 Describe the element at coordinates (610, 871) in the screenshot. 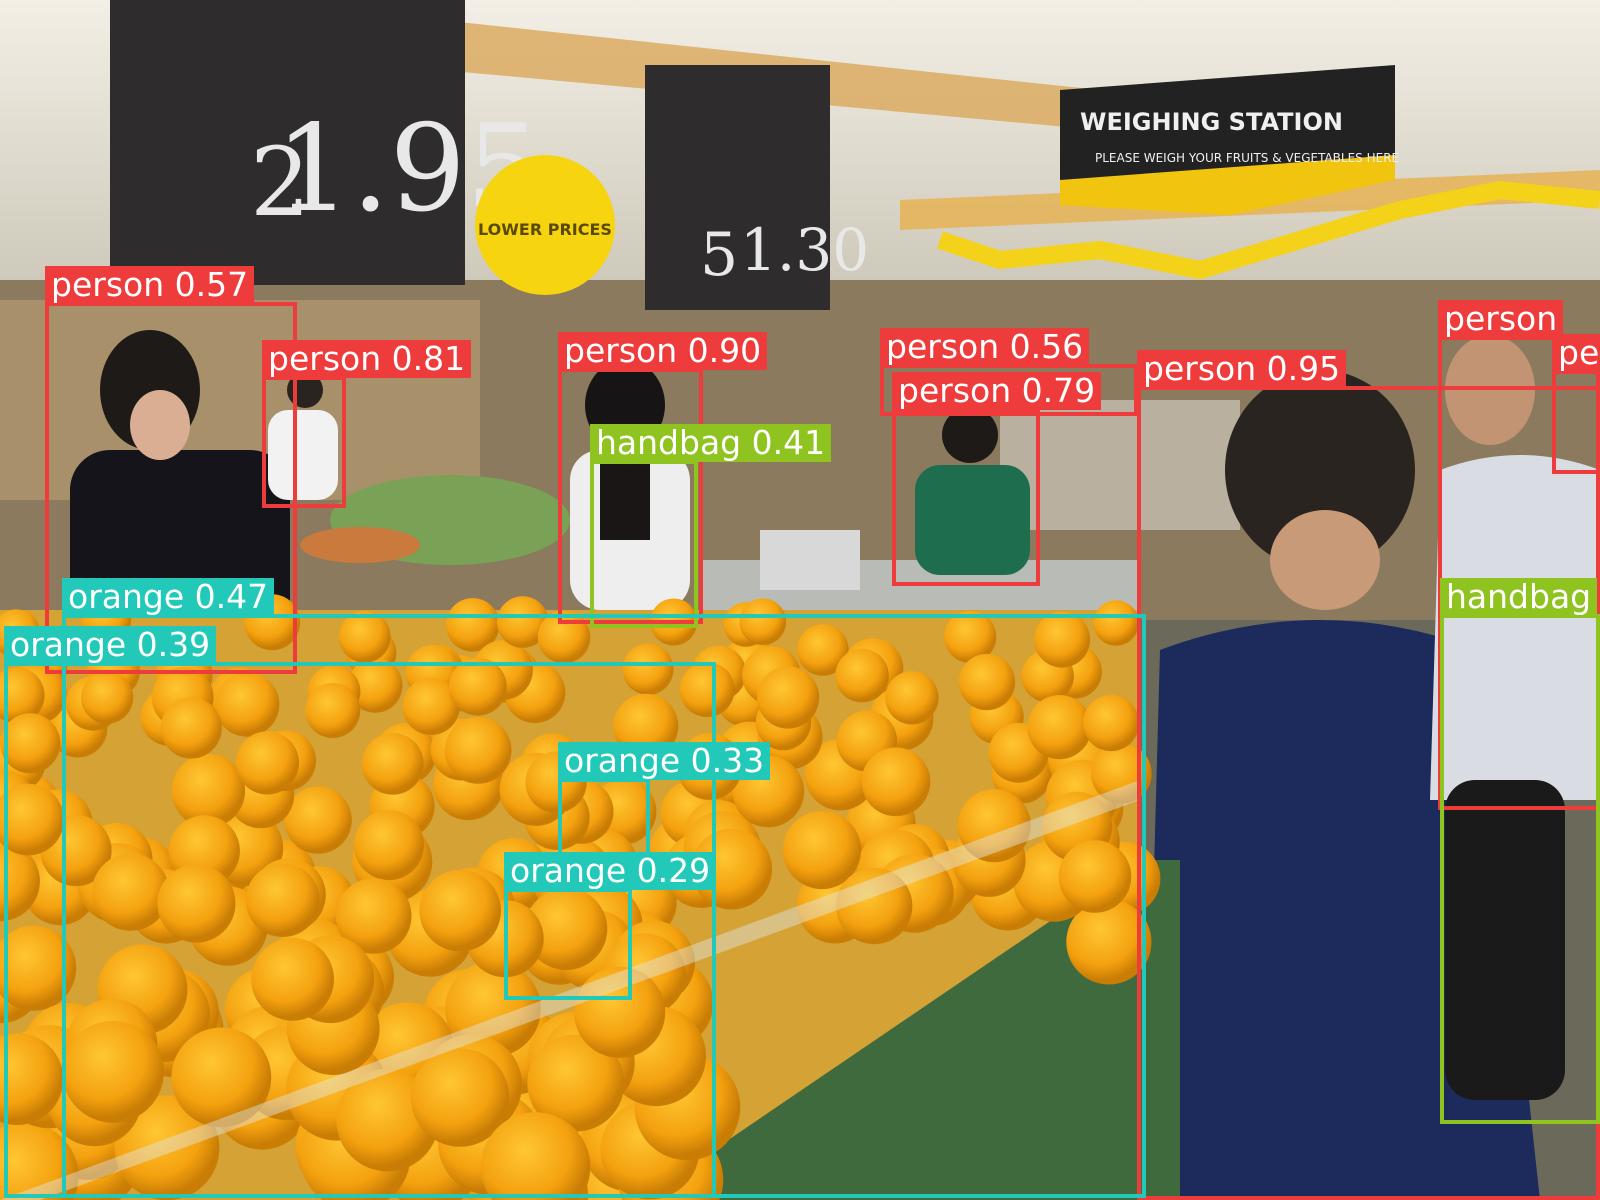

I see `detection-label: orange 0.29` at that location.